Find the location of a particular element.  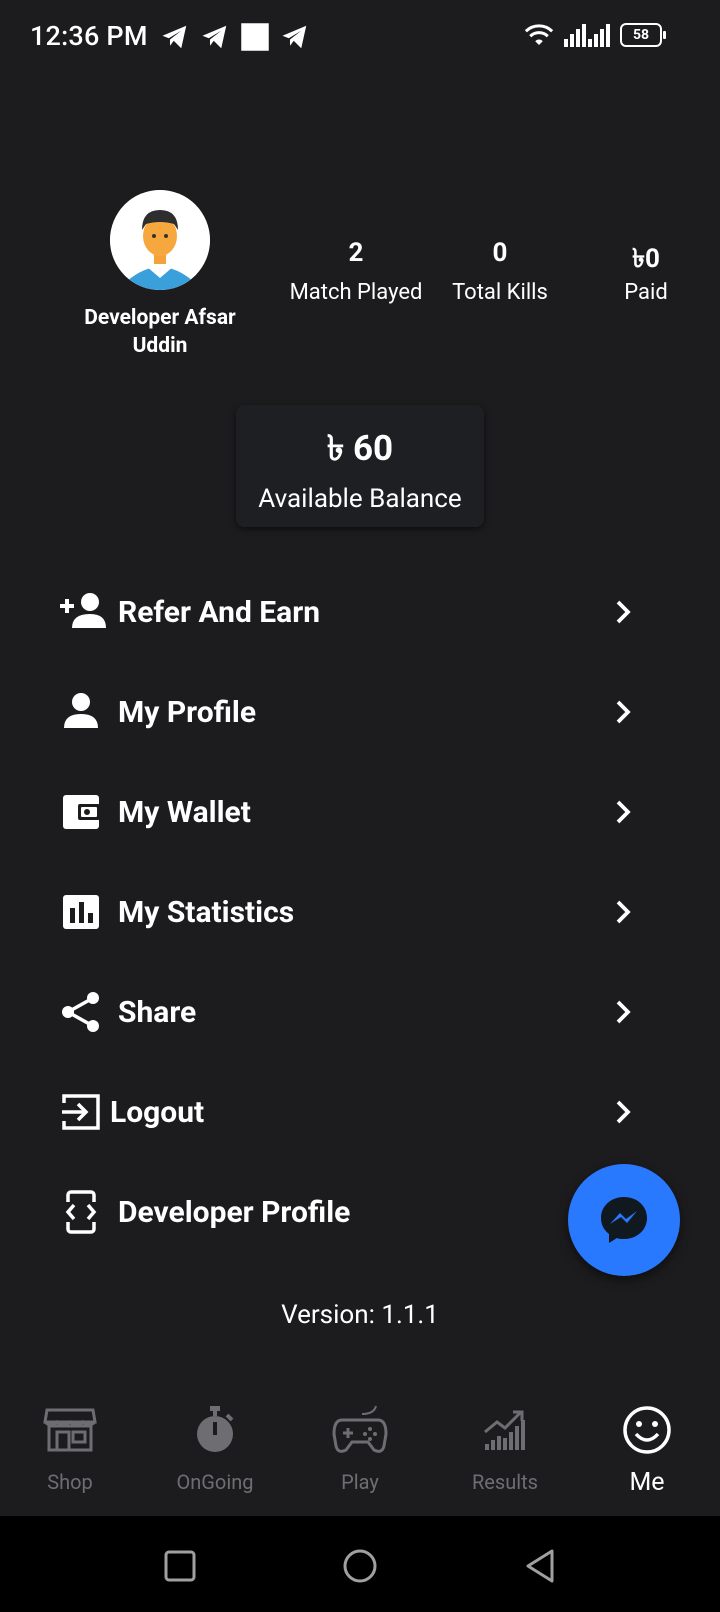

menu-item-label: Refer And Earn is located at coordinates (219, 612).